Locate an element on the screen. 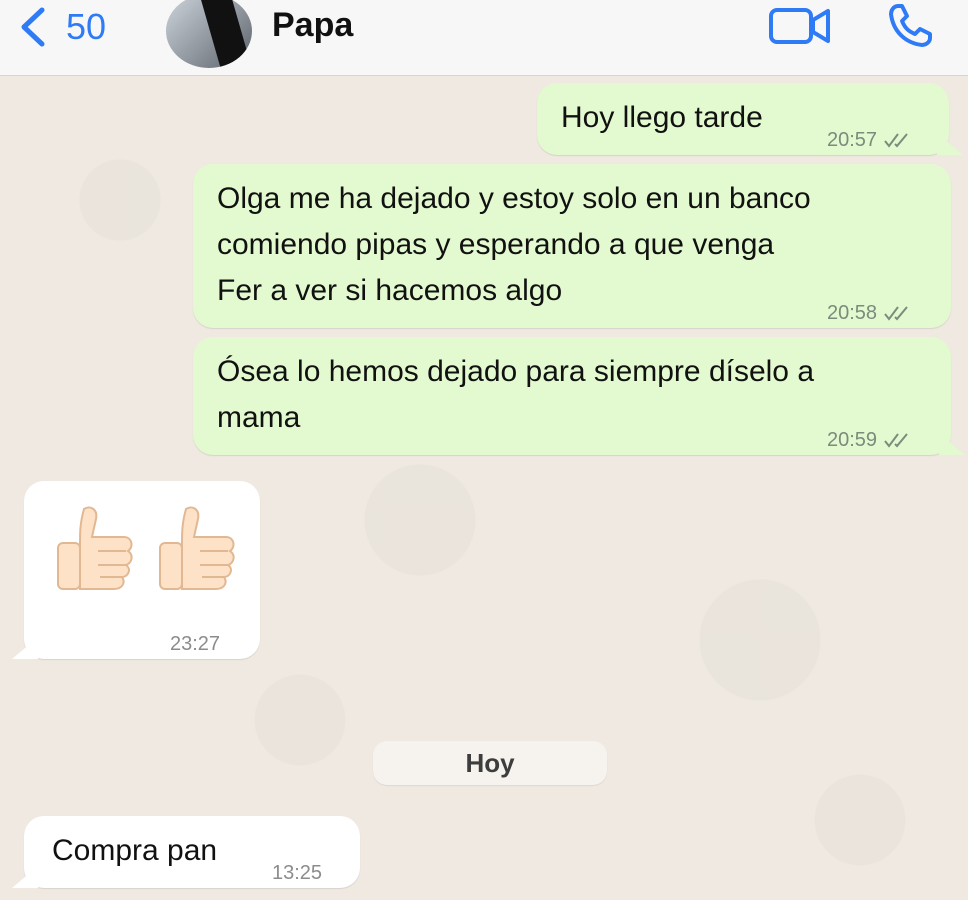  message-meta: 20:59 is located at coordinates (870, 440).